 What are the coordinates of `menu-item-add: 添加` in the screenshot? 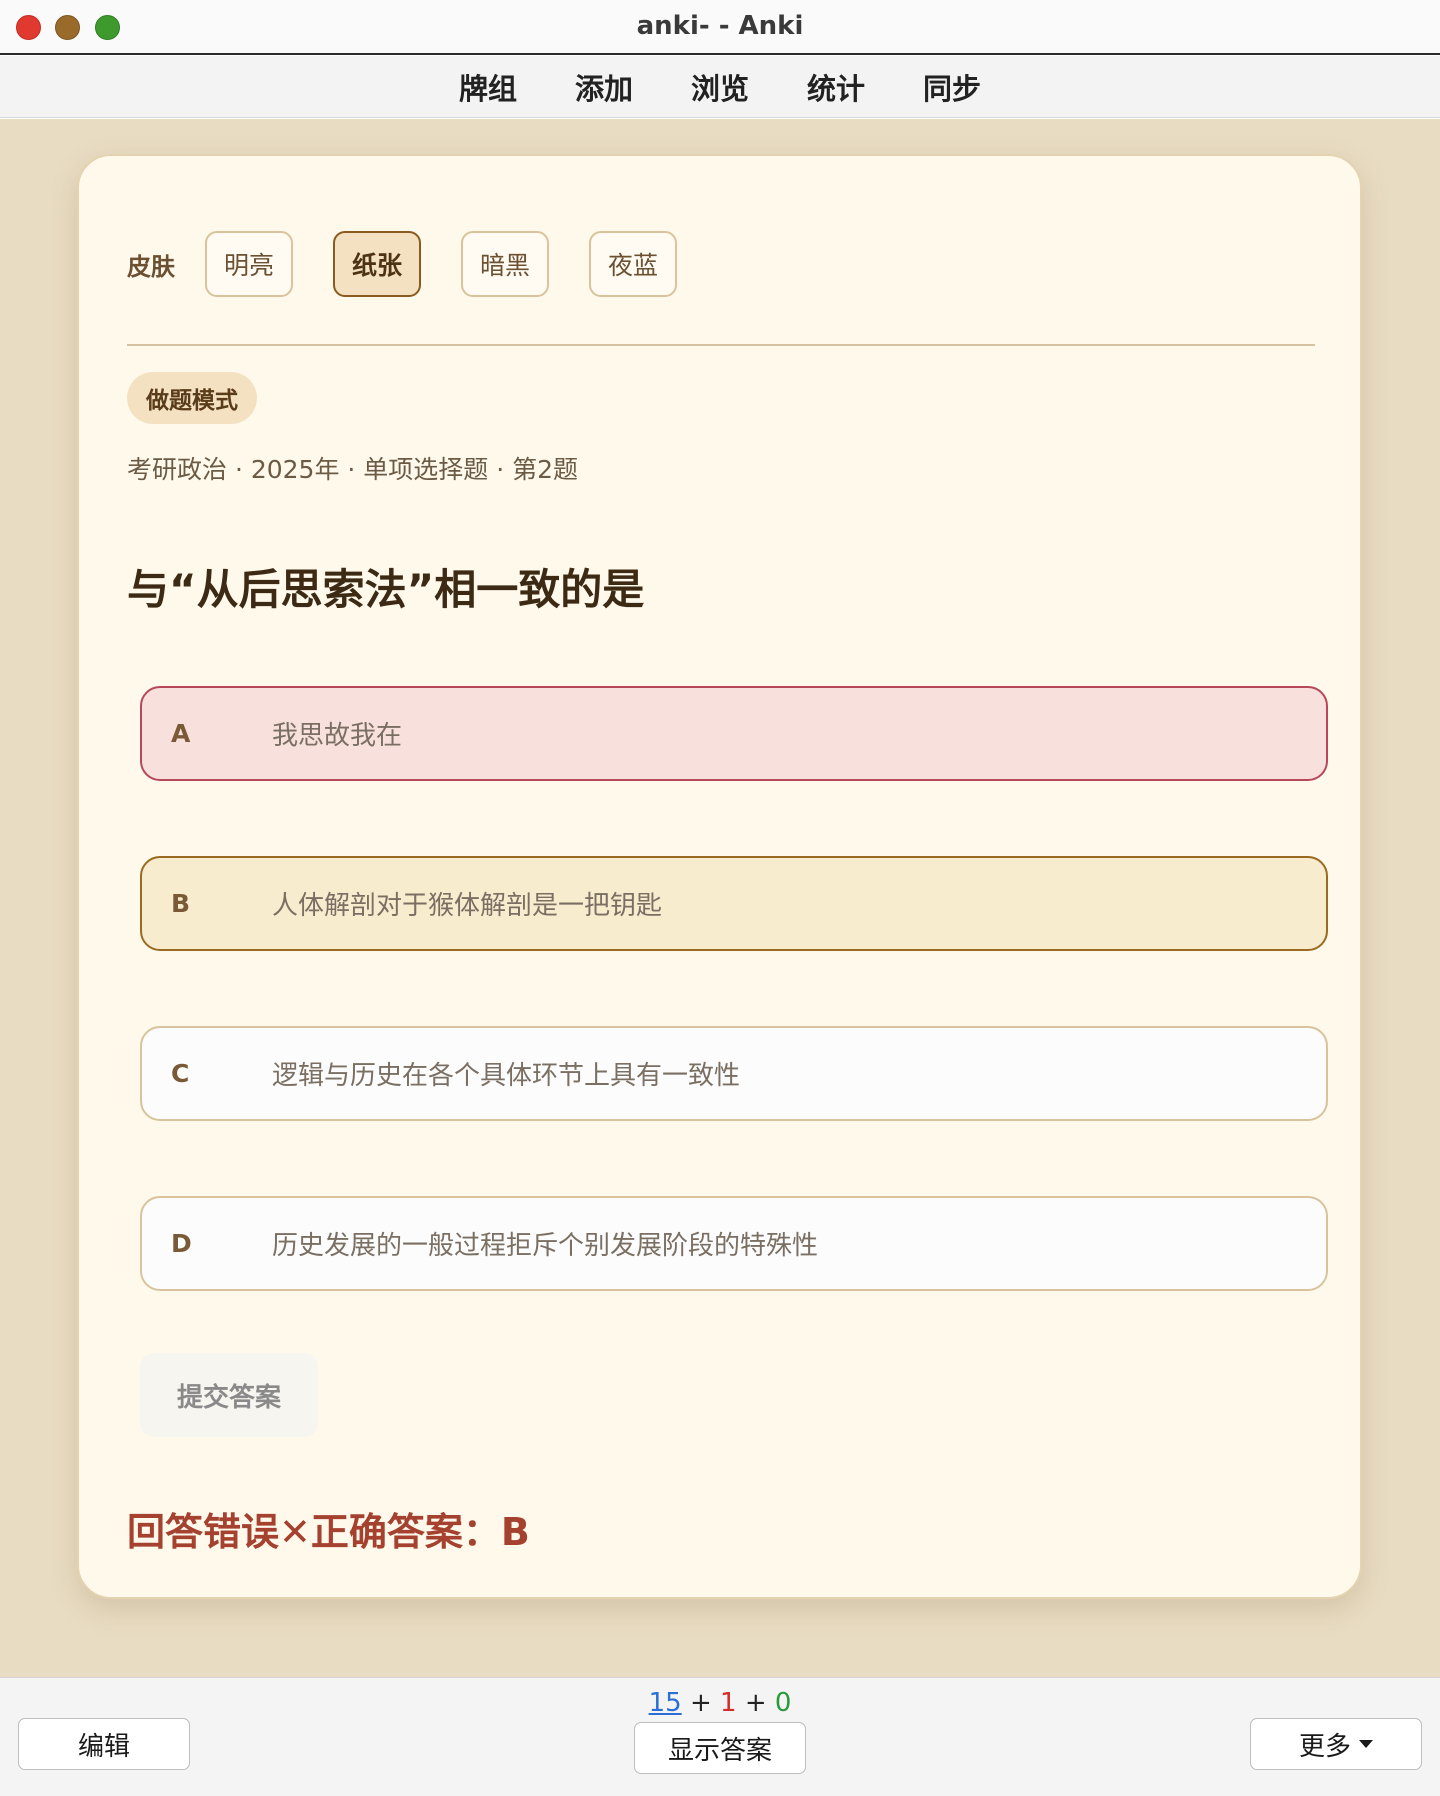 It's located at (604, 87).